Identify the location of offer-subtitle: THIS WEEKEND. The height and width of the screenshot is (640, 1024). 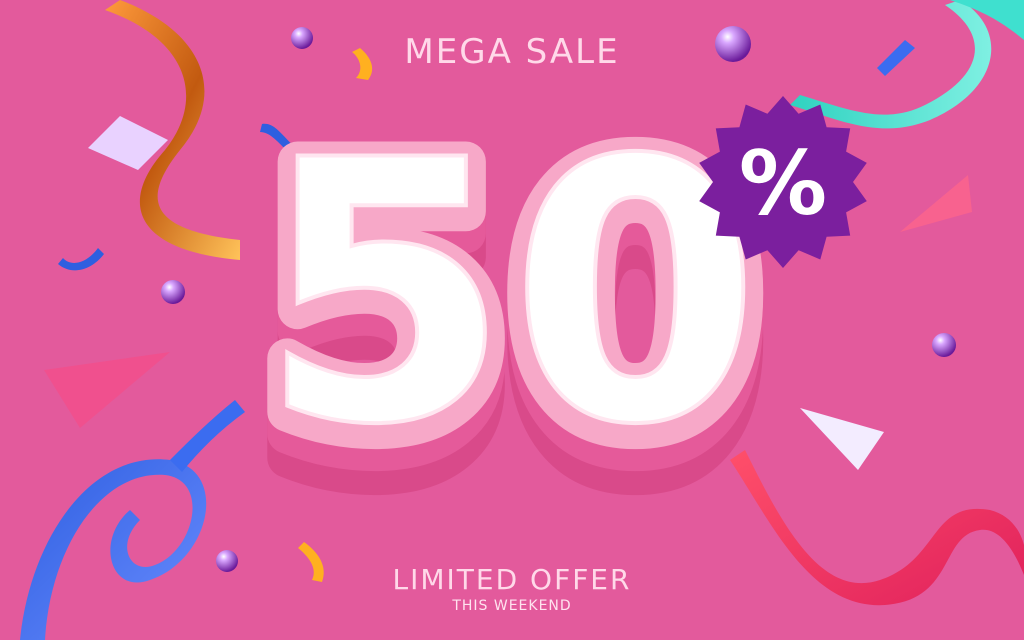
(512, 606).